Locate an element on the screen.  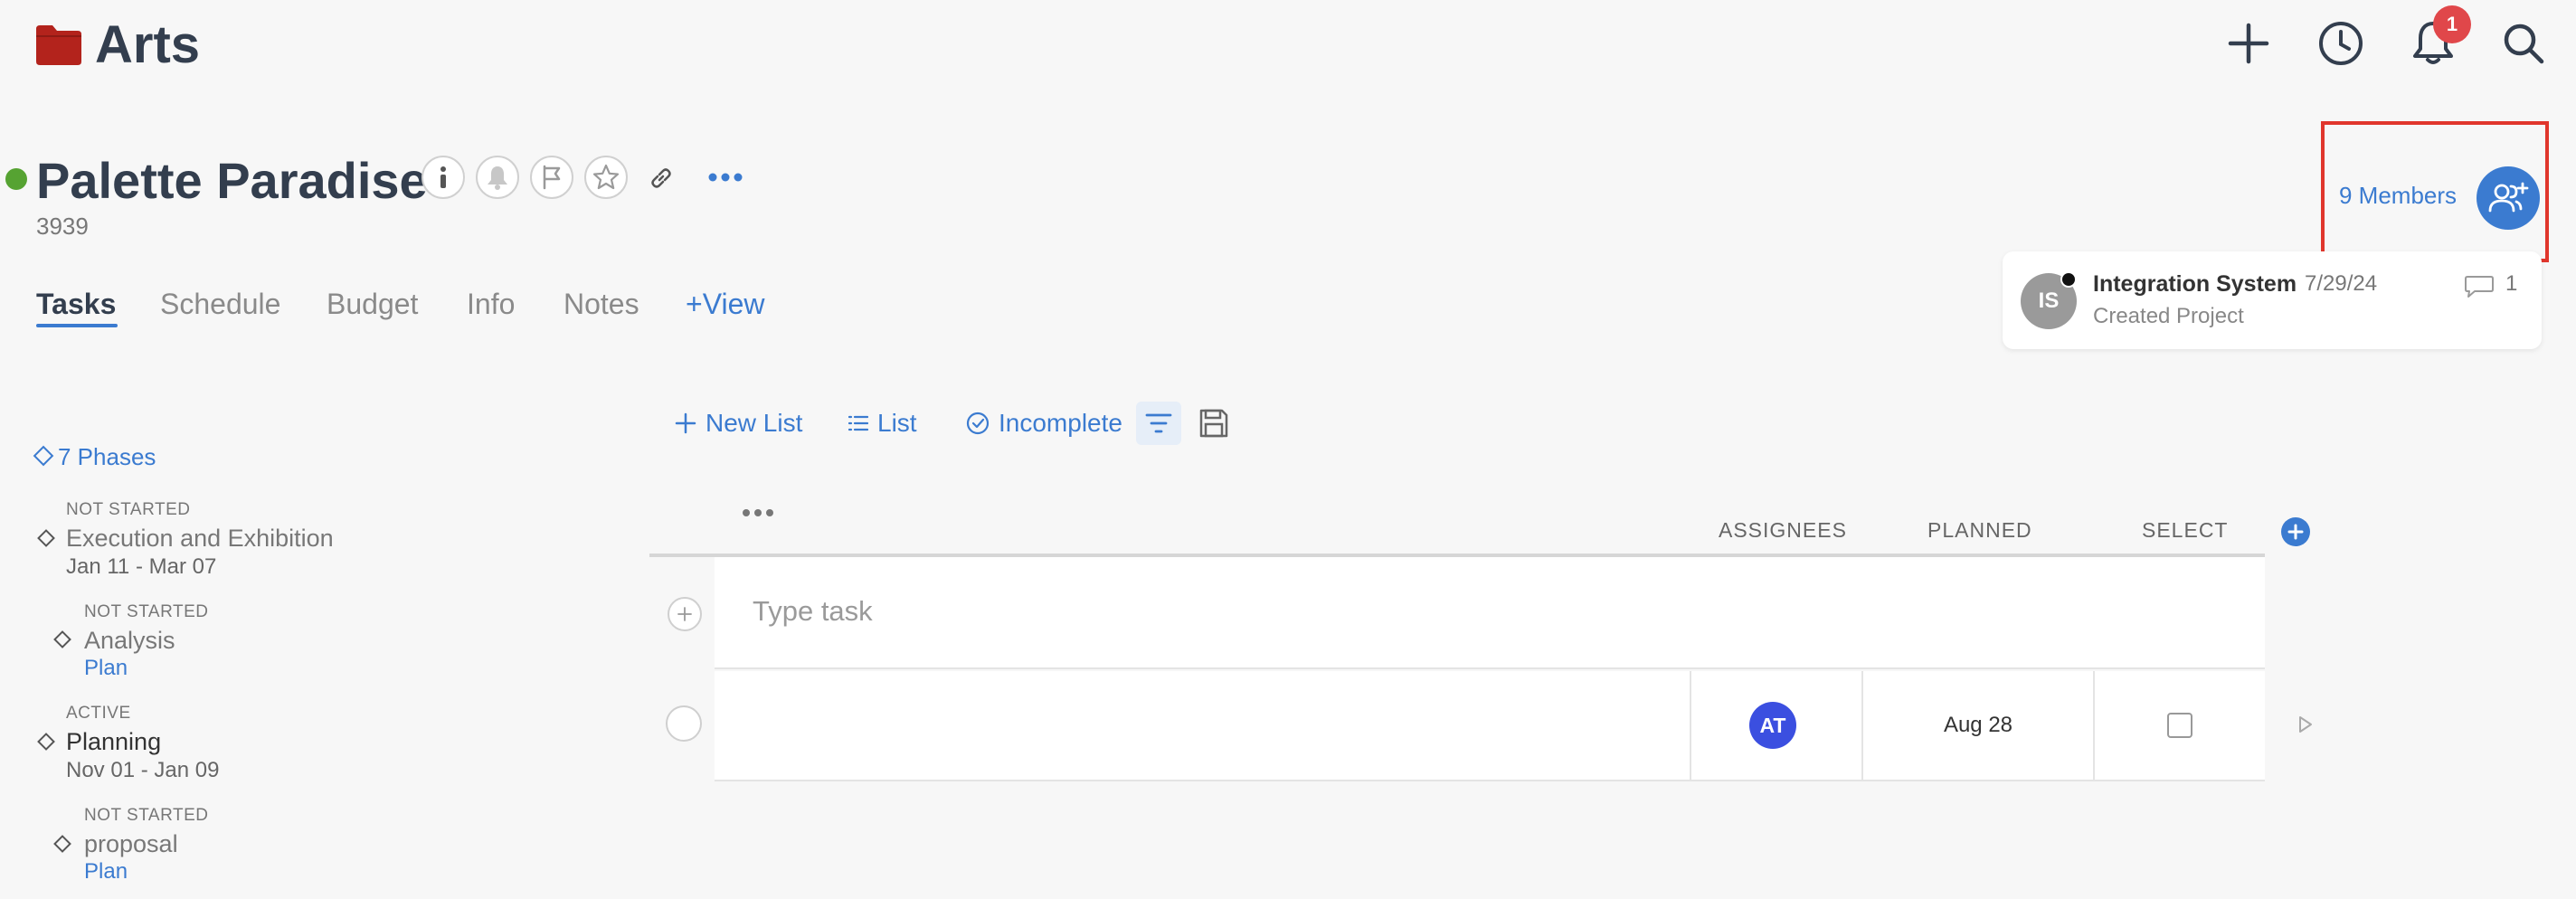
tab-info: Info is located at coordinates (491, 304).